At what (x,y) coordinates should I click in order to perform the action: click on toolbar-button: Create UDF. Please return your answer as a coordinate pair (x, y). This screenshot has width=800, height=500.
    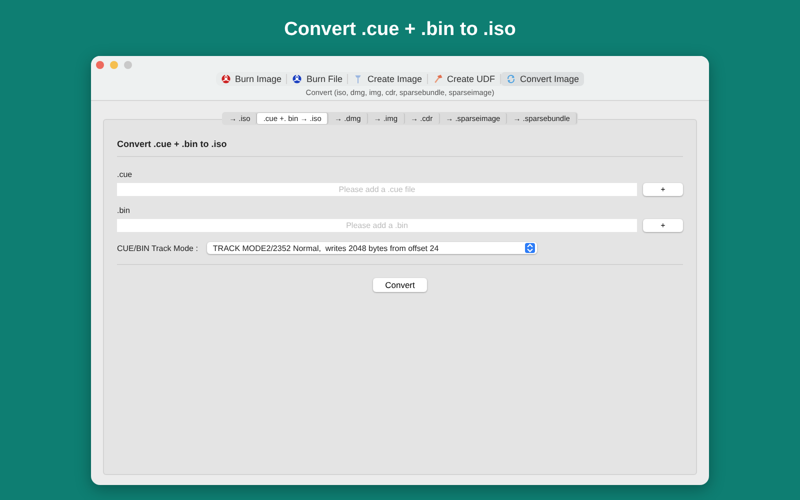
    Looking at the image, I should click on (464, 79).